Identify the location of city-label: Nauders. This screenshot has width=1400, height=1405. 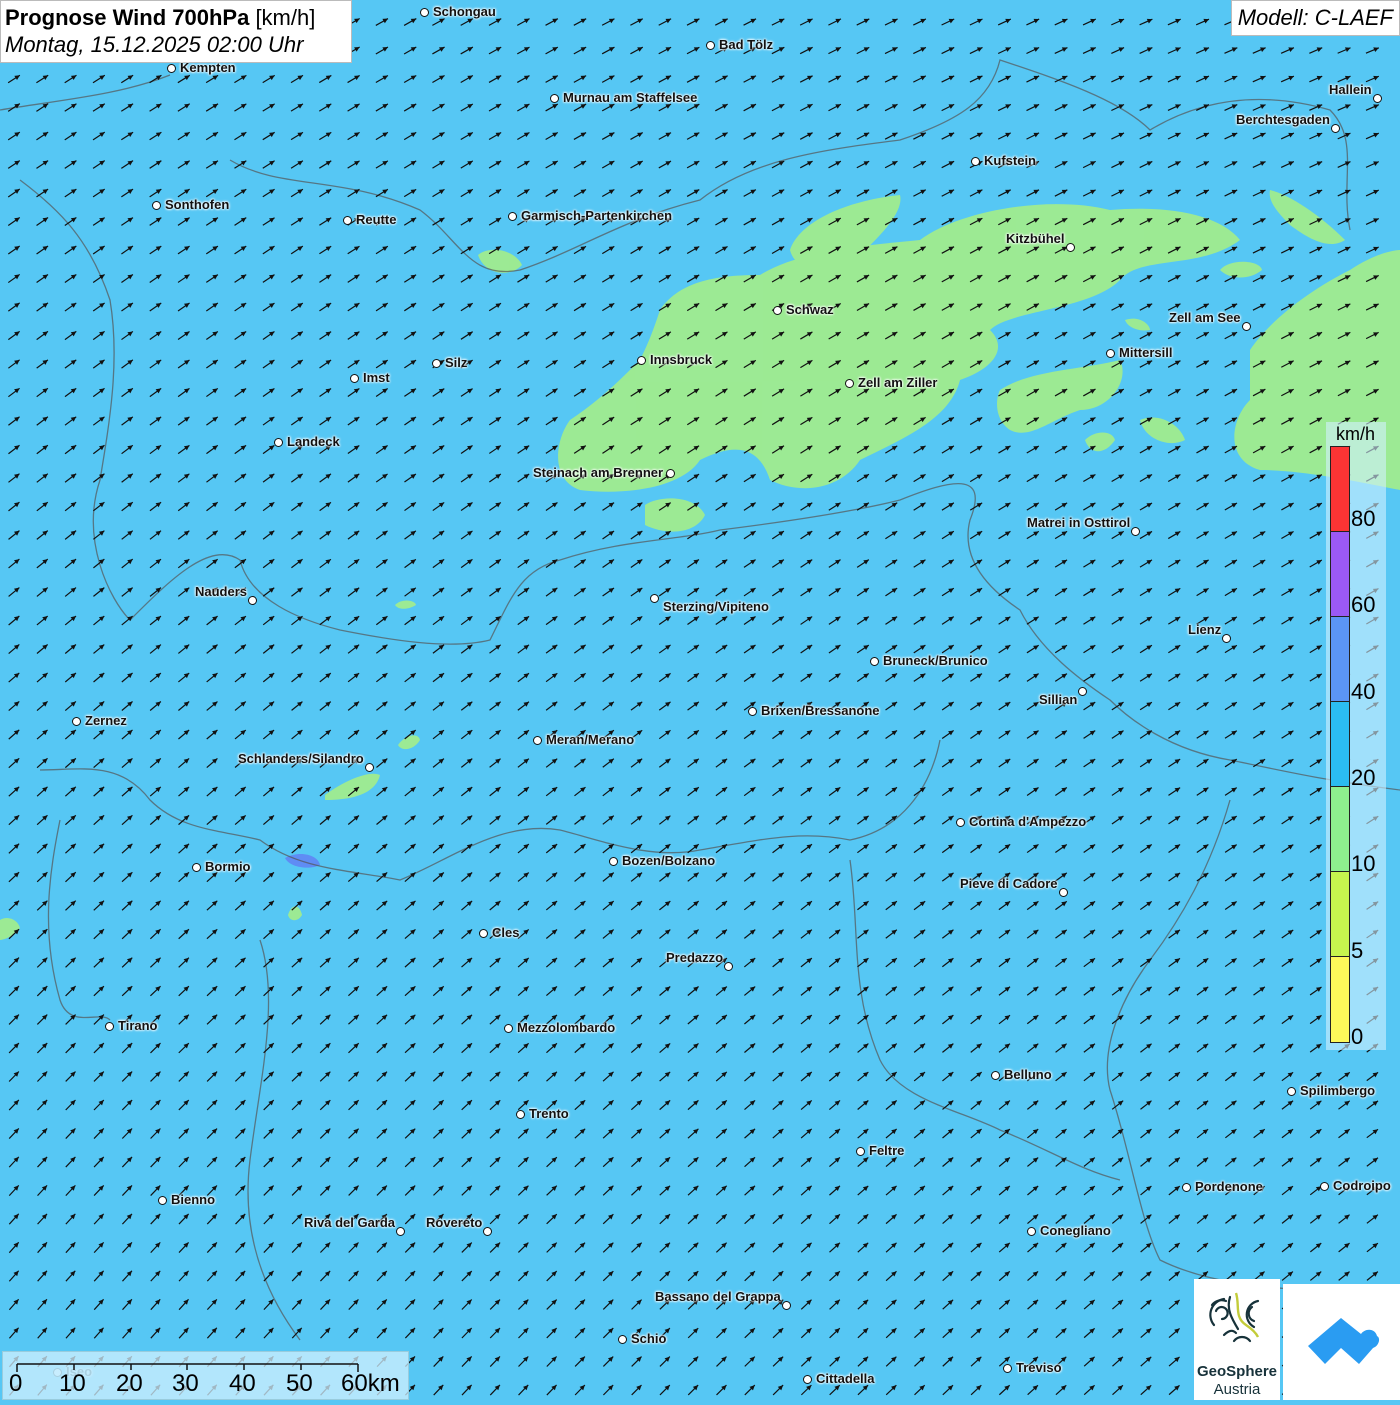
(221, 591).